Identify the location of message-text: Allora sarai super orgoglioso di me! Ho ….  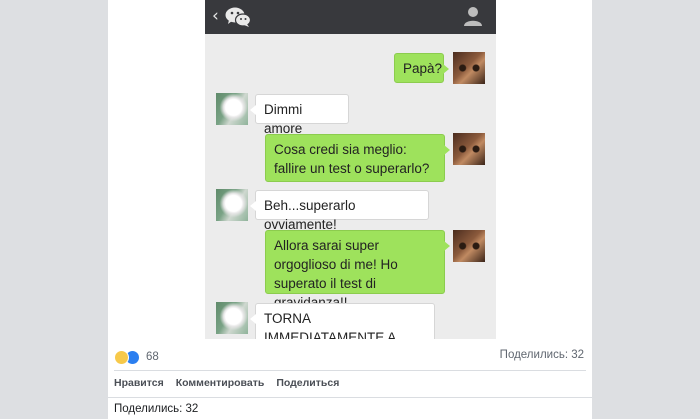
(336, 274).